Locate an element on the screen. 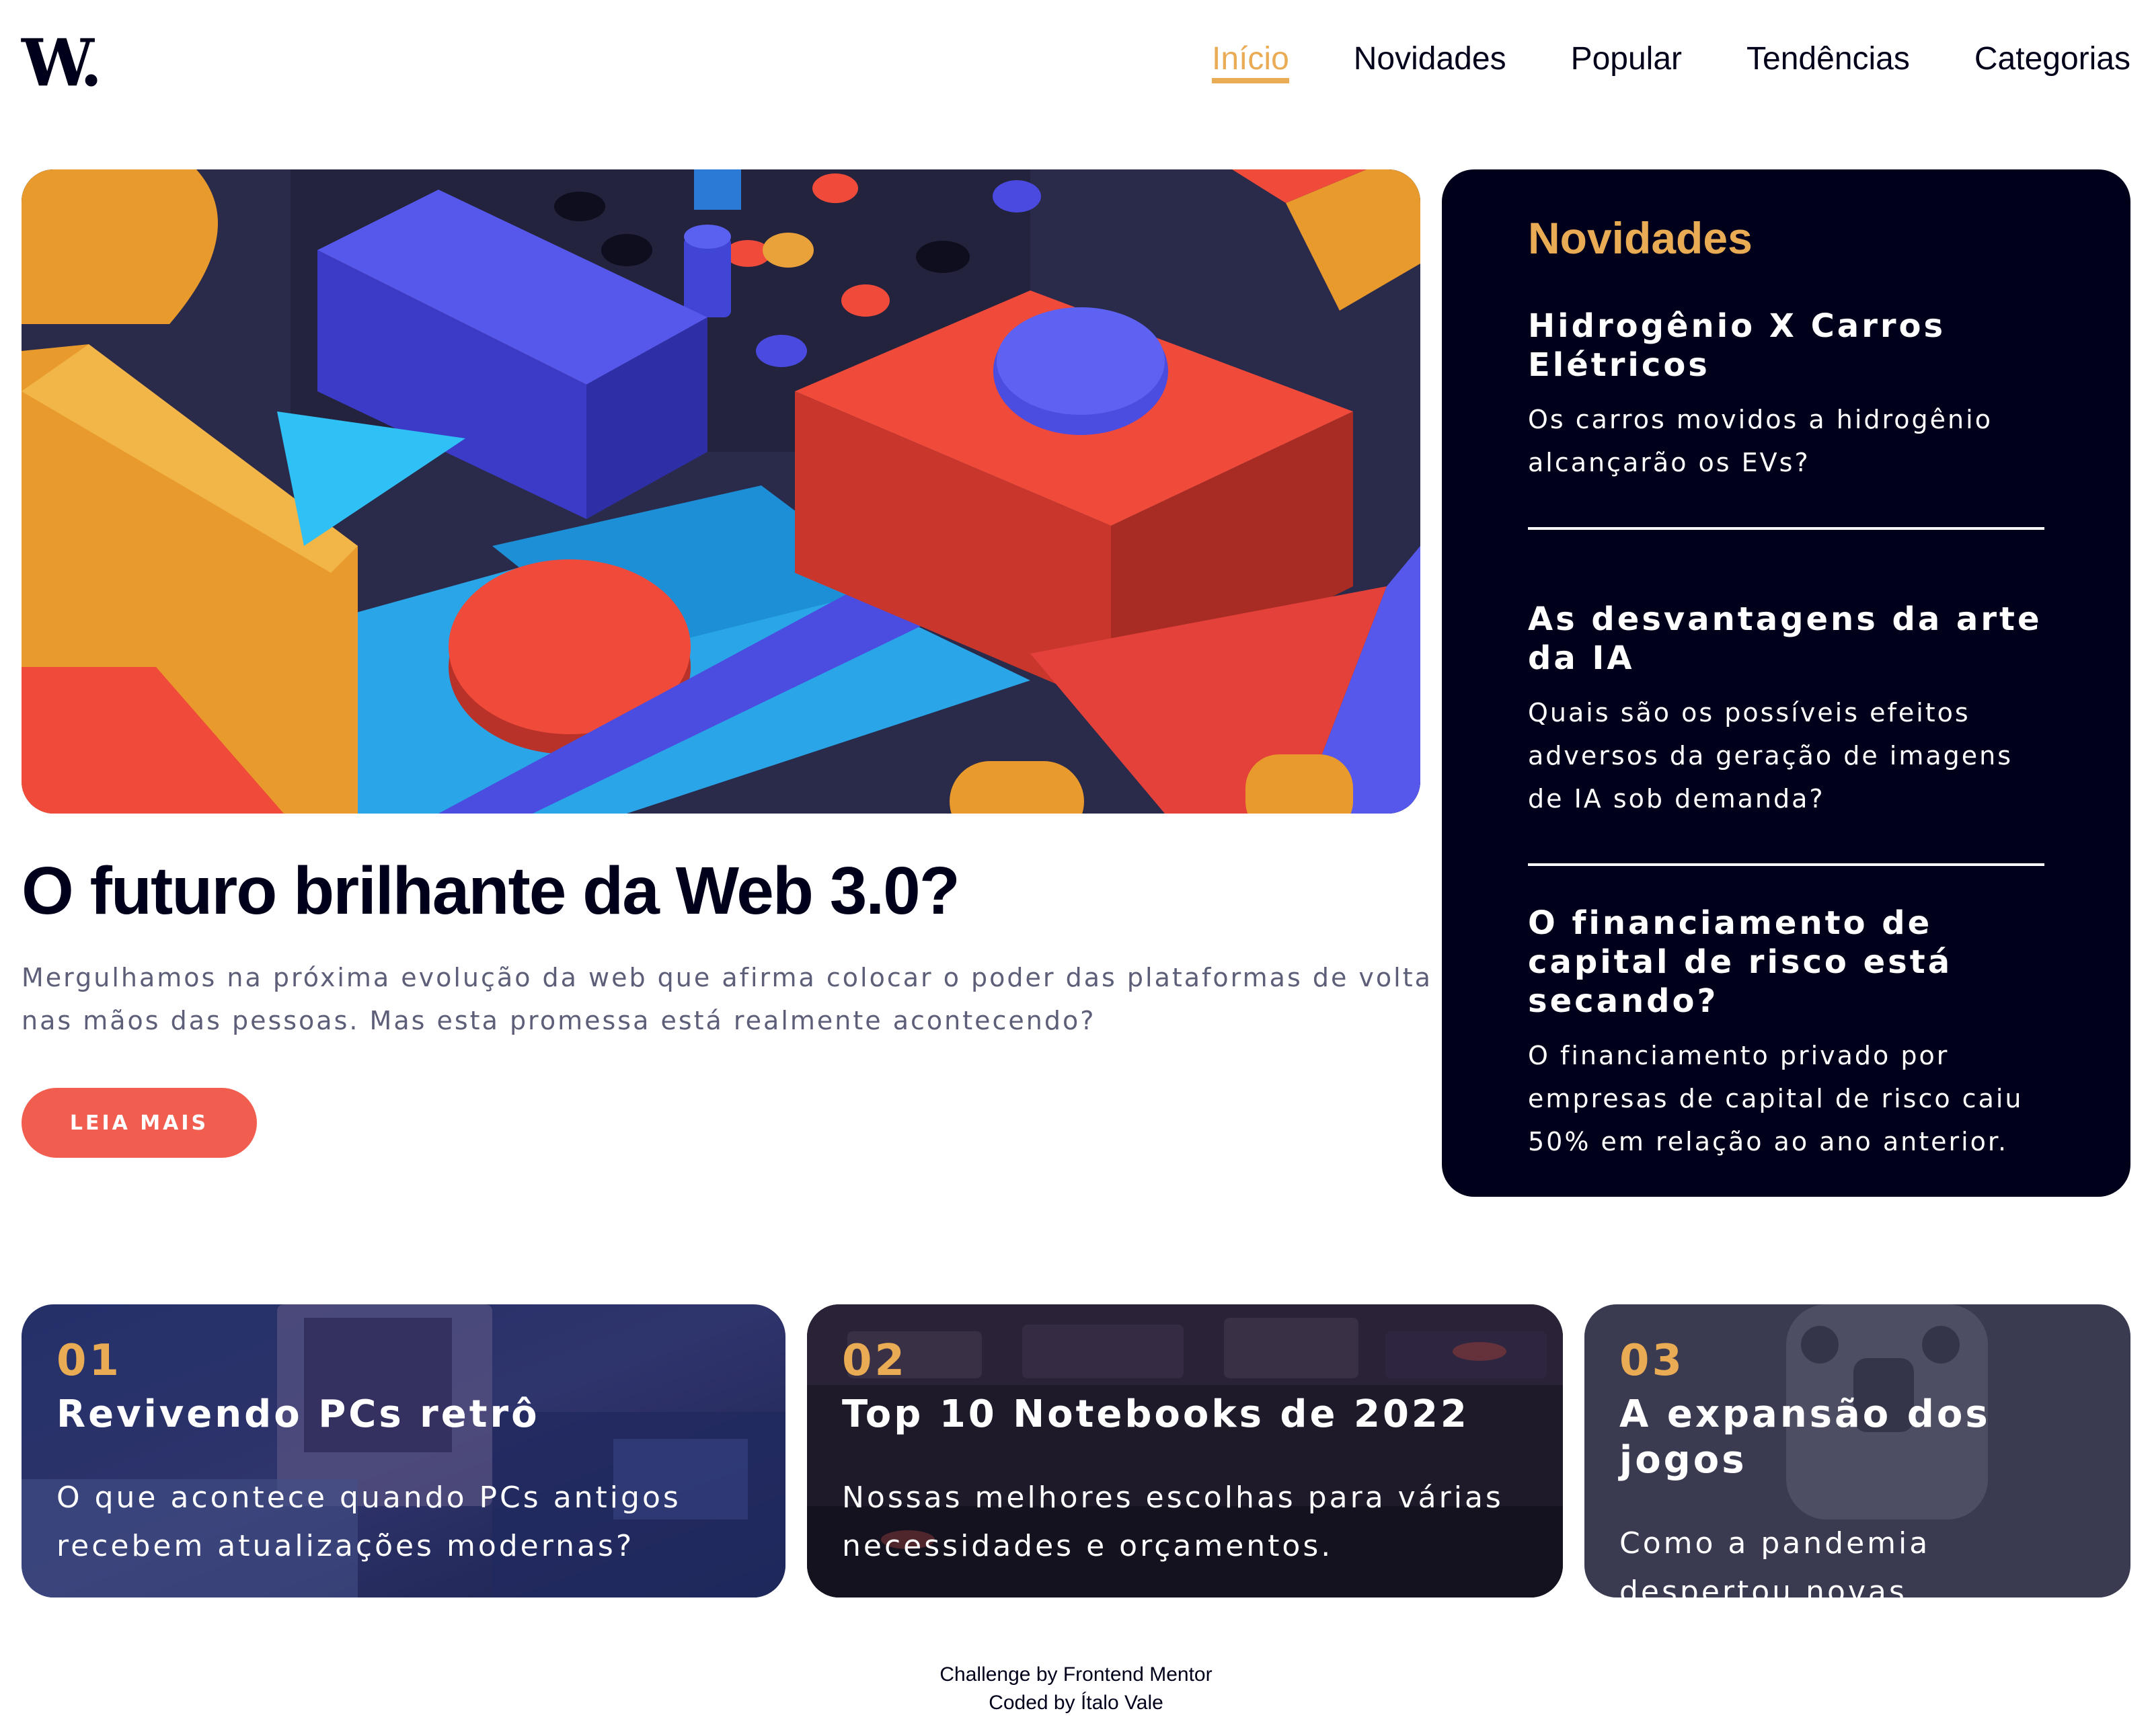  nav-item-tendencias: Tendências is located at coordinates (1828, 59).